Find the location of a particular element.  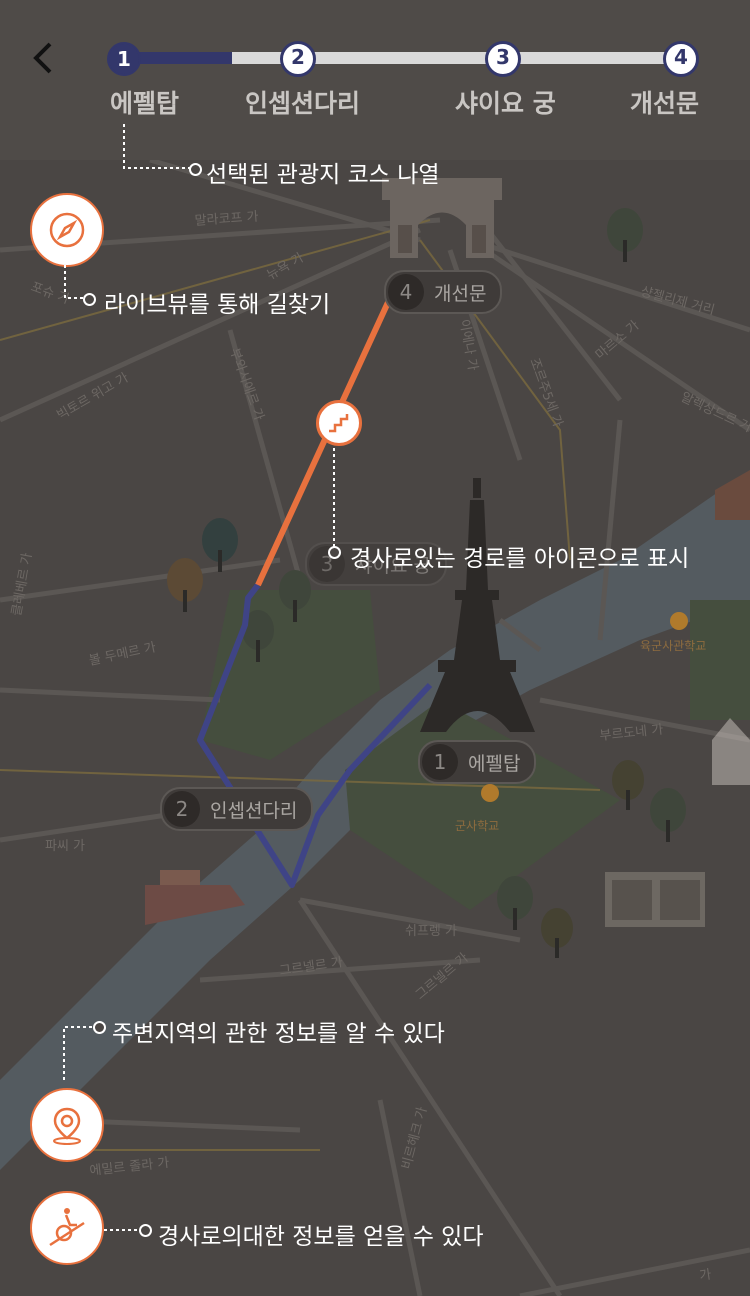

nearby-info-button is located at coordinates (67, 1125).